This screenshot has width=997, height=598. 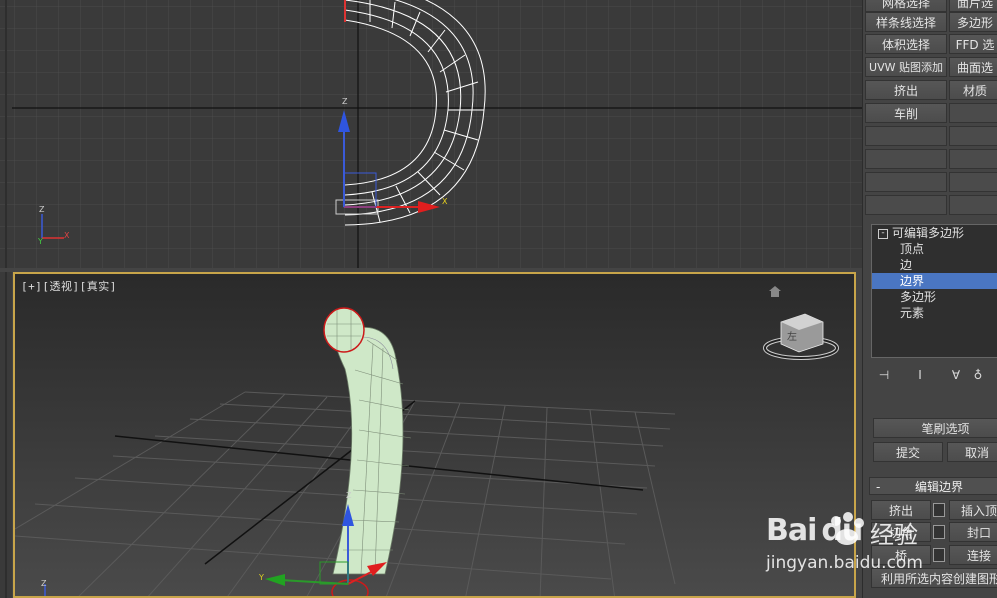 I want to click on show-end-result-icon: Ⅰ, so click(x=920, y=375).